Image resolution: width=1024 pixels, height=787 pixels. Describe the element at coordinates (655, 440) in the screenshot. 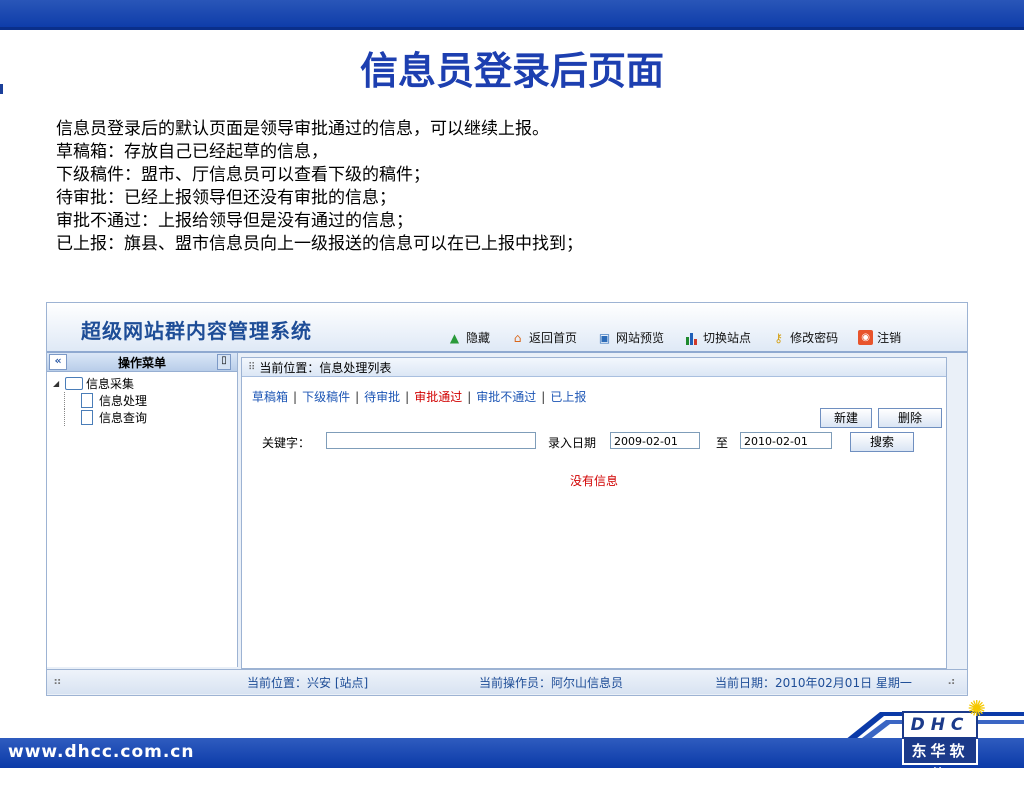

I see `date-from-input: 2009-02-01` at that location.